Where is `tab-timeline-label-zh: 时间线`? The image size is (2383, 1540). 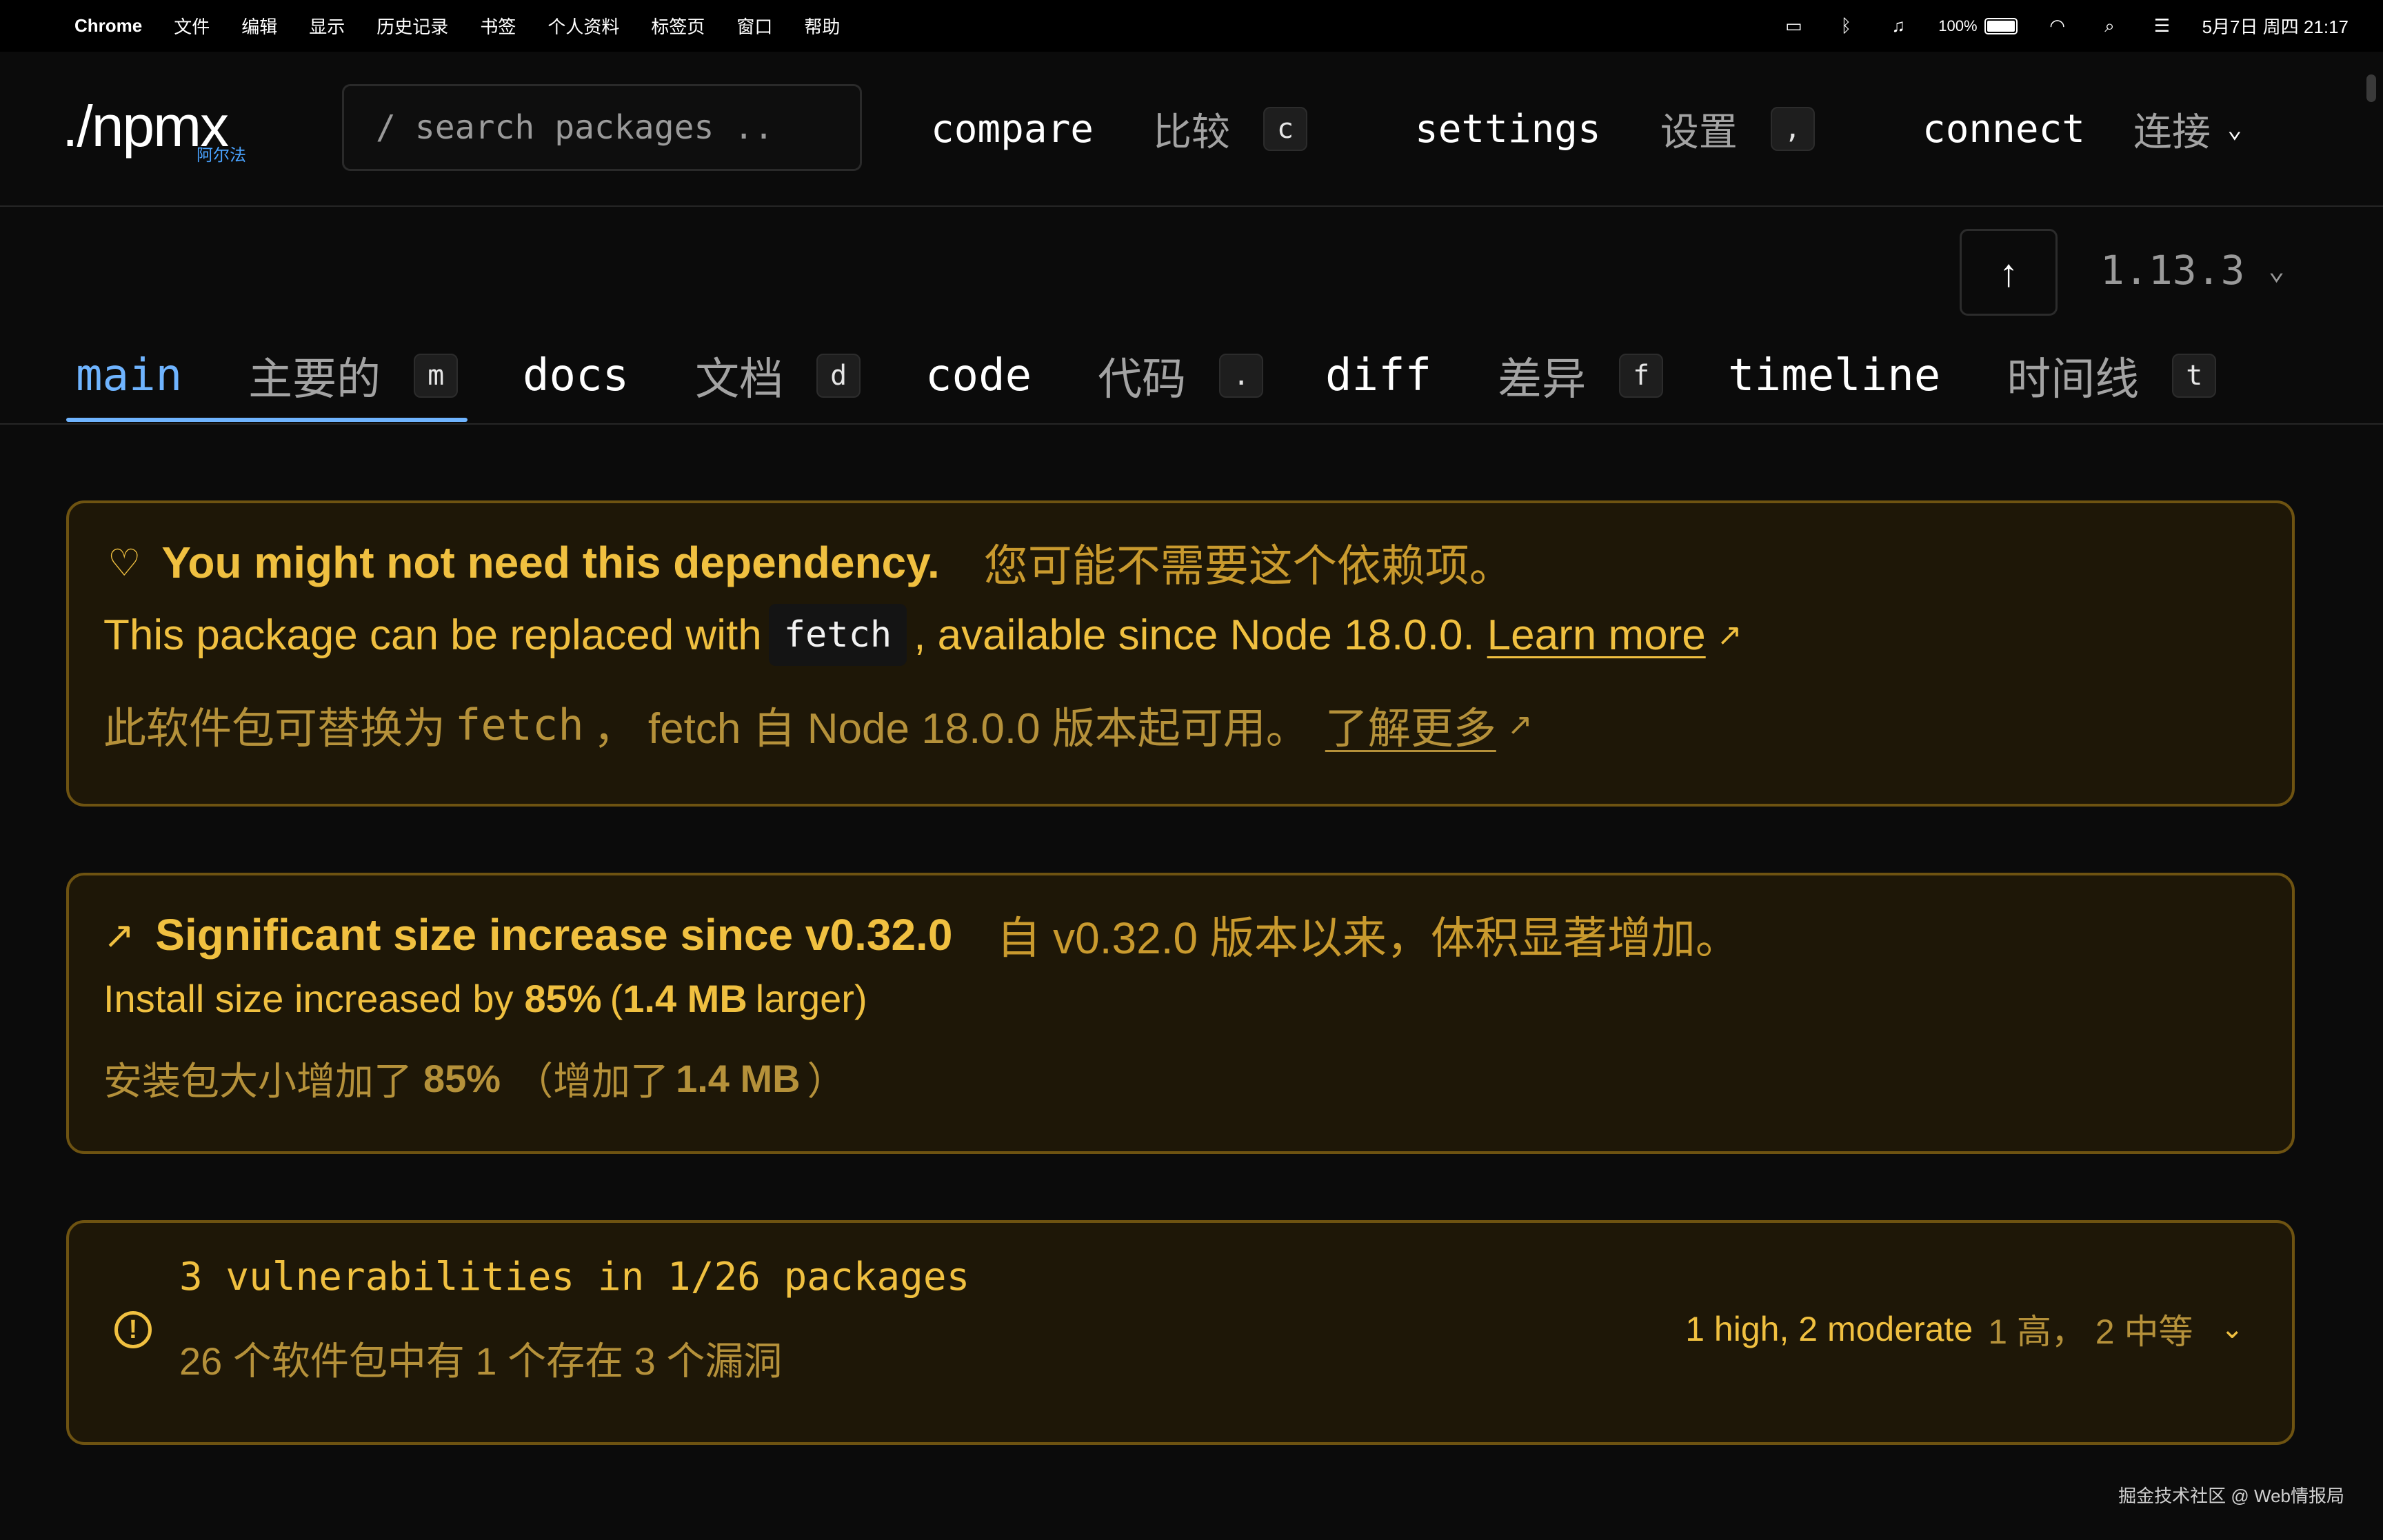
tab-timeline-label-zh: 时间线 is located at coordinates (2073, 380).